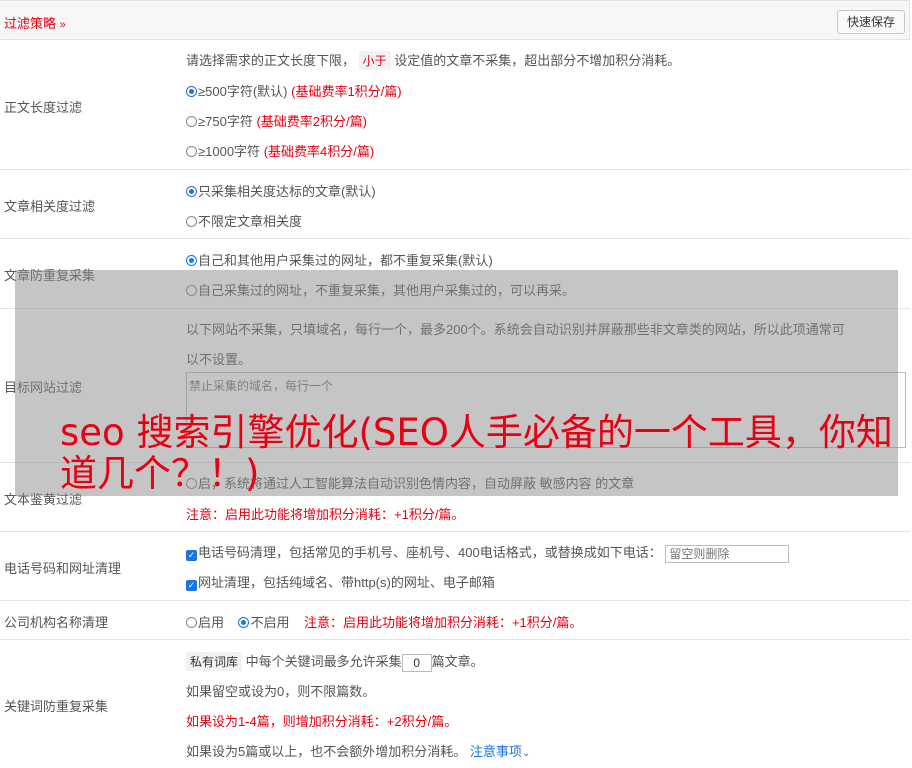  Describe the element at coordinates (455, 20) in the screenshot. I see `filter-strategy-header: 过滤策略 » 快速保存` at that location.